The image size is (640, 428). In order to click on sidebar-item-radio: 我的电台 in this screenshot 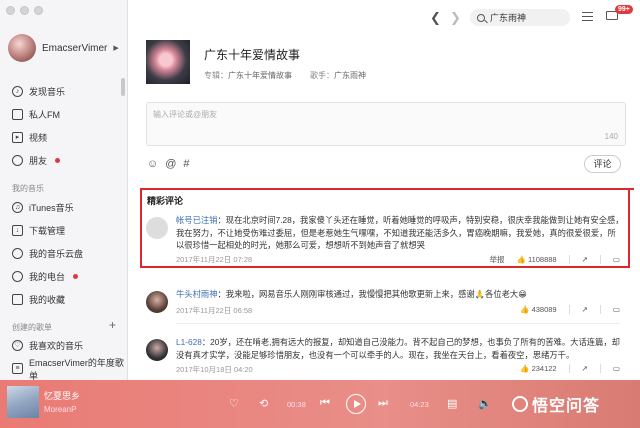, I will do `click(64, 276)`.